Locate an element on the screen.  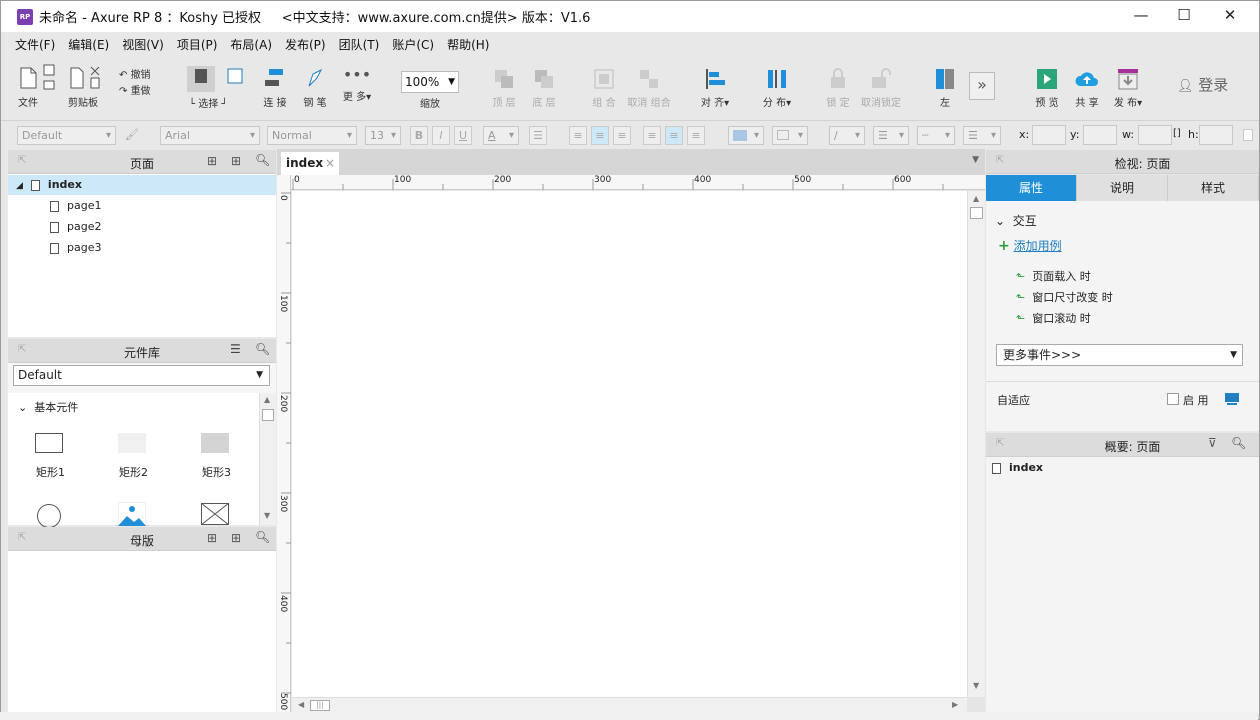
canvas-horizontal-scrollbar: ◀ ||| ▶ is located at coordinates (629, 705).